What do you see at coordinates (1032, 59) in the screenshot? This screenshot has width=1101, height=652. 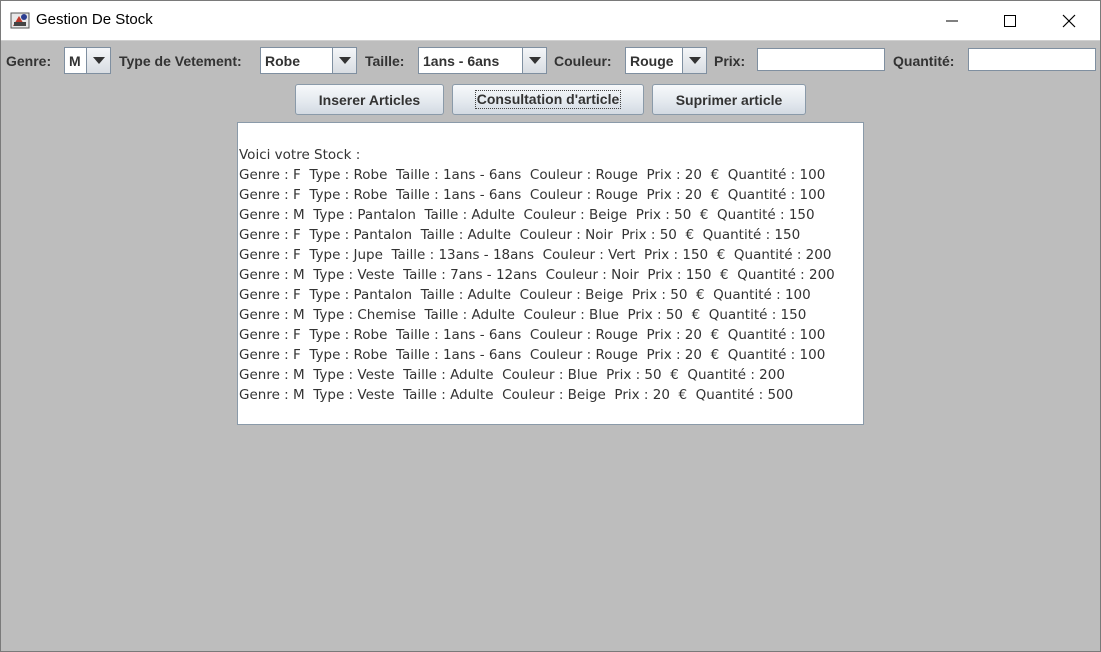 I see `quantite-input` at bounding box center [1032, 59].